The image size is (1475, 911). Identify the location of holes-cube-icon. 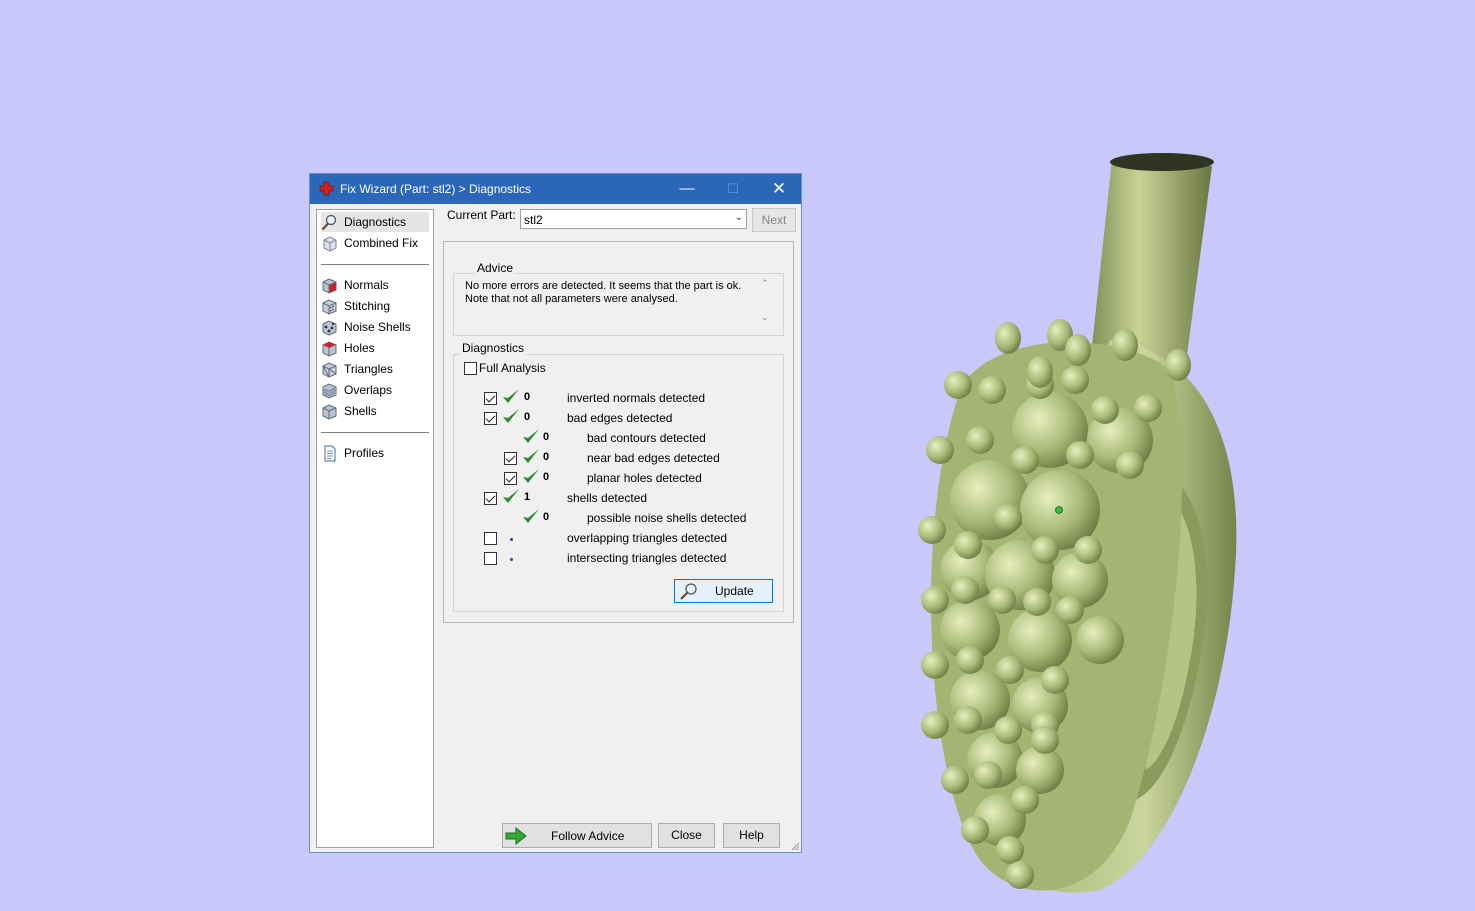
(329, 349).